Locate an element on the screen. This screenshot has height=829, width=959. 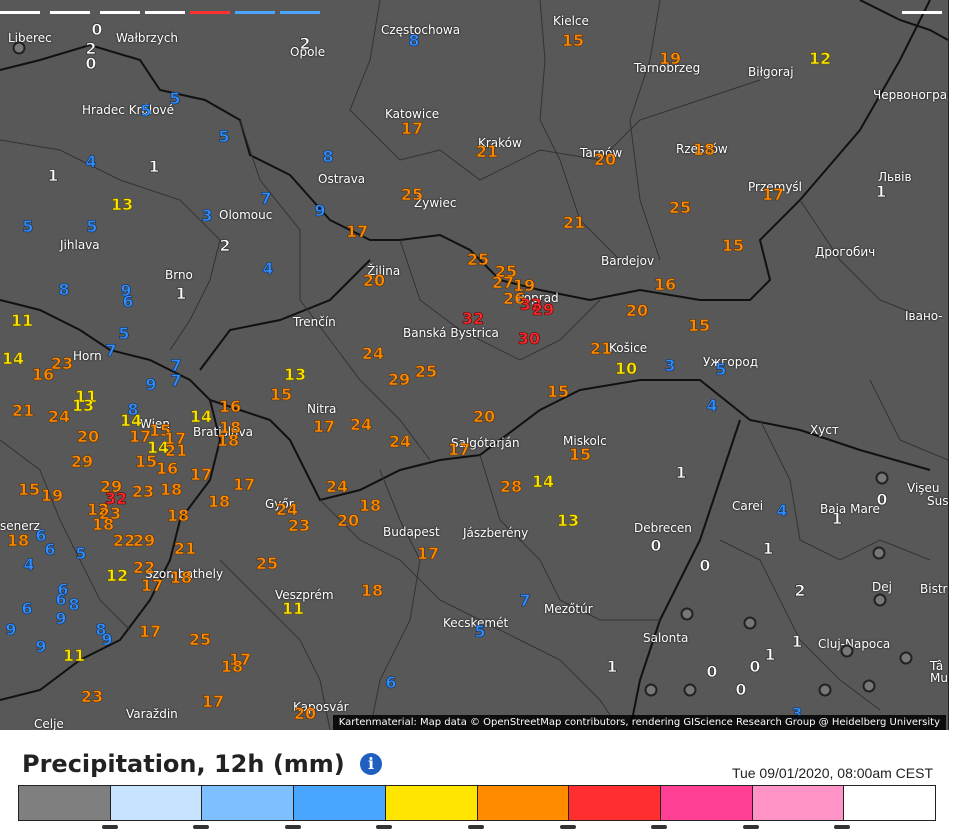
precip-value: 7 is located at coordinates (176, 380).